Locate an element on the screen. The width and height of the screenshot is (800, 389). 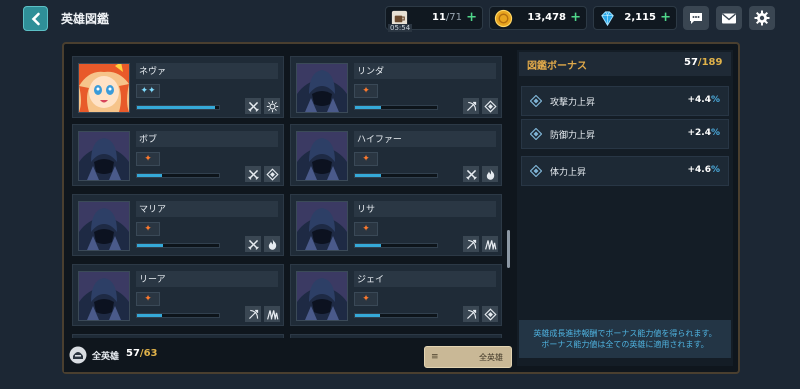
sun-icon is located at coordinates (272, 106).